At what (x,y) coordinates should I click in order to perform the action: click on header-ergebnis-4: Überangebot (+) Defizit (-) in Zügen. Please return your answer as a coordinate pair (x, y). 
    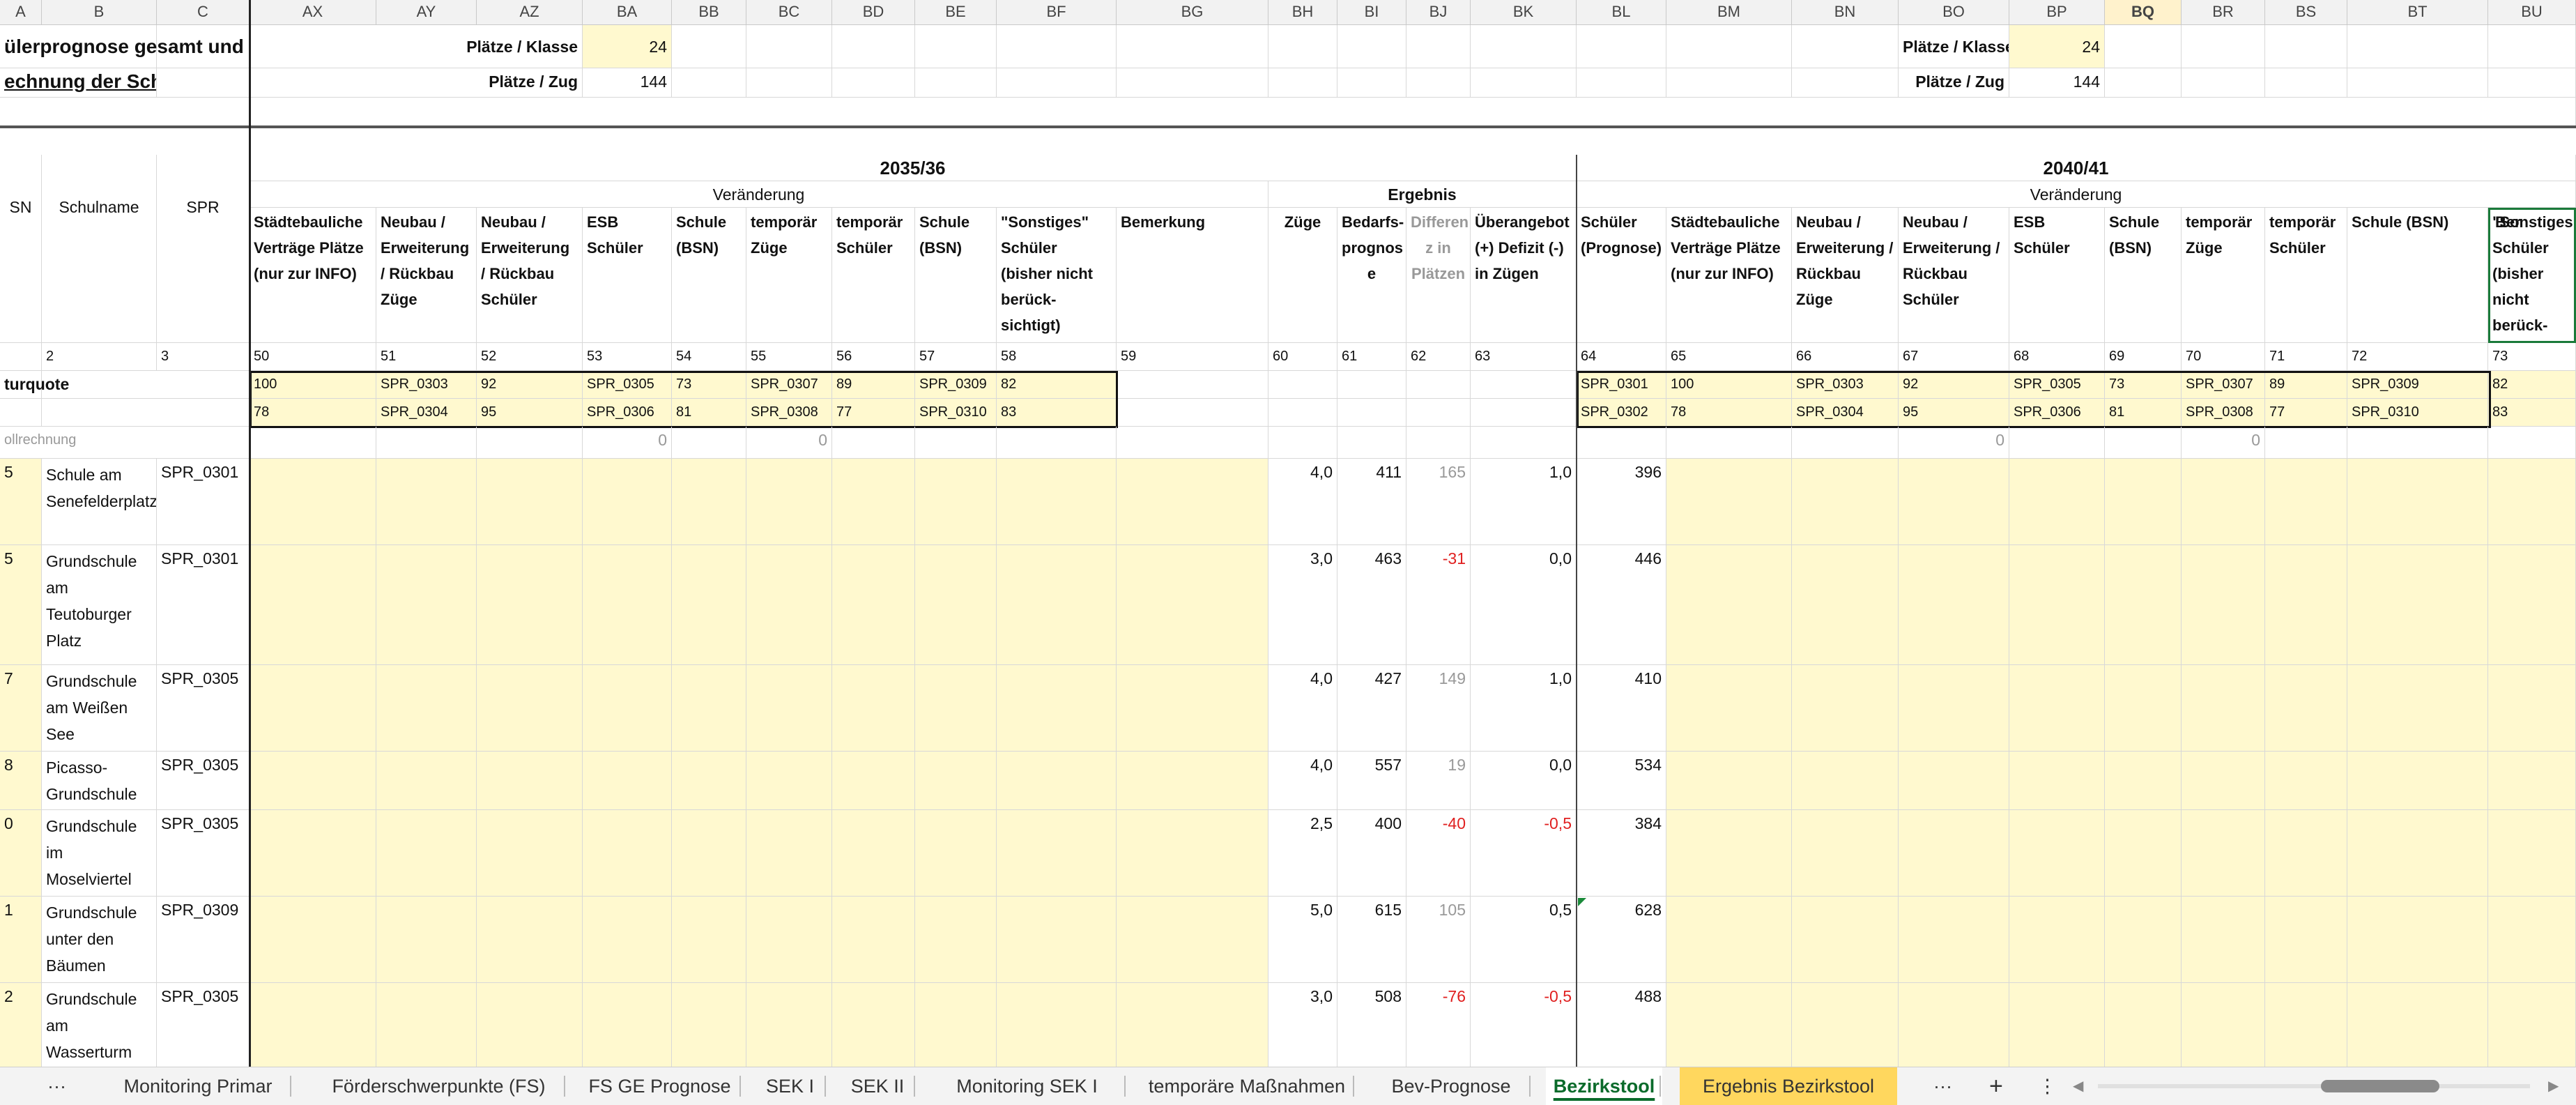
    Looking at the image, I should click on (1524, 275).